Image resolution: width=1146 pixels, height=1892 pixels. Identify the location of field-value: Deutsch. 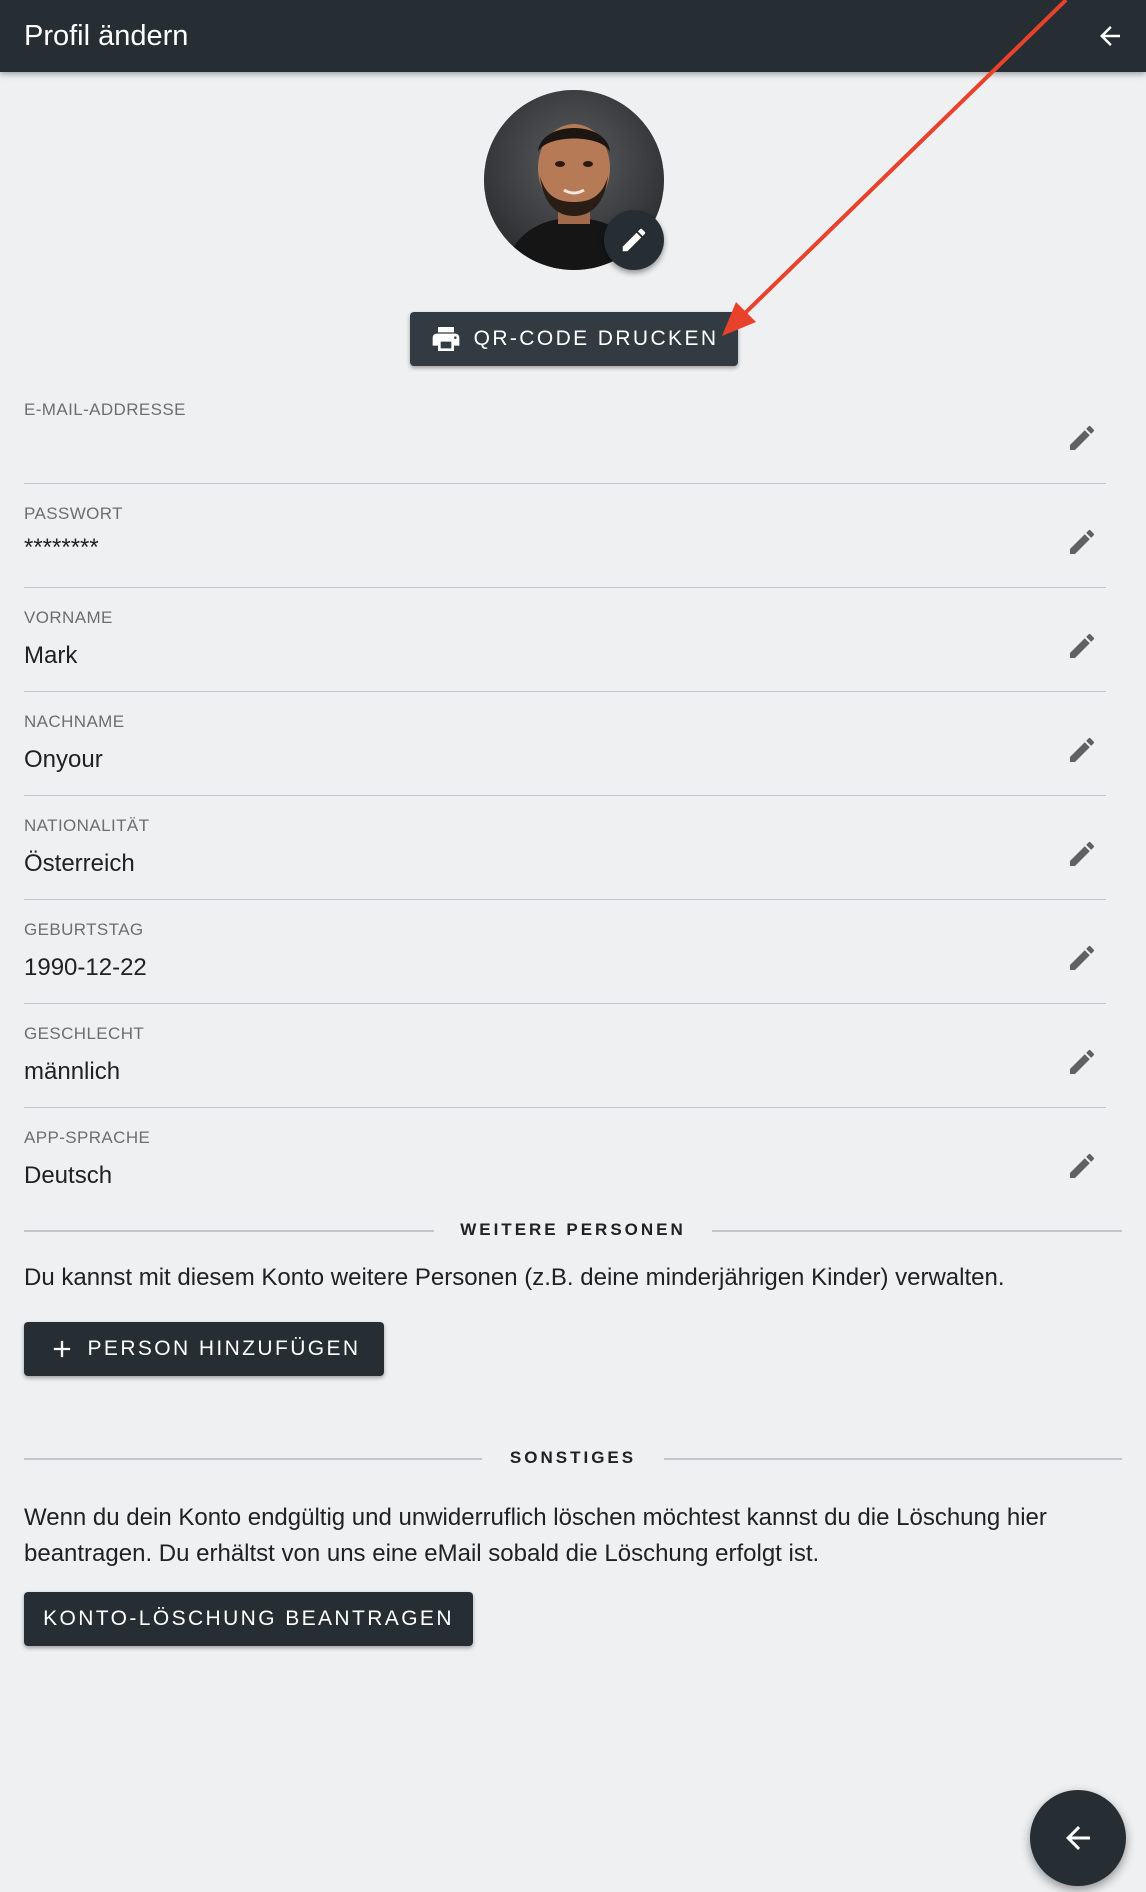
(68, 1175).